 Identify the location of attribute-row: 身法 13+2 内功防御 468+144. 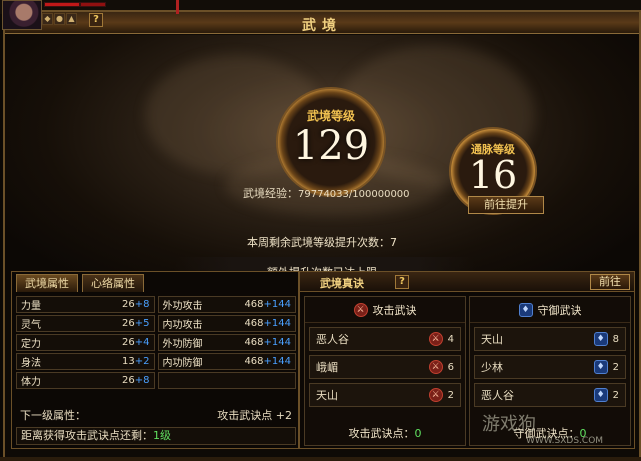
(156, 361).